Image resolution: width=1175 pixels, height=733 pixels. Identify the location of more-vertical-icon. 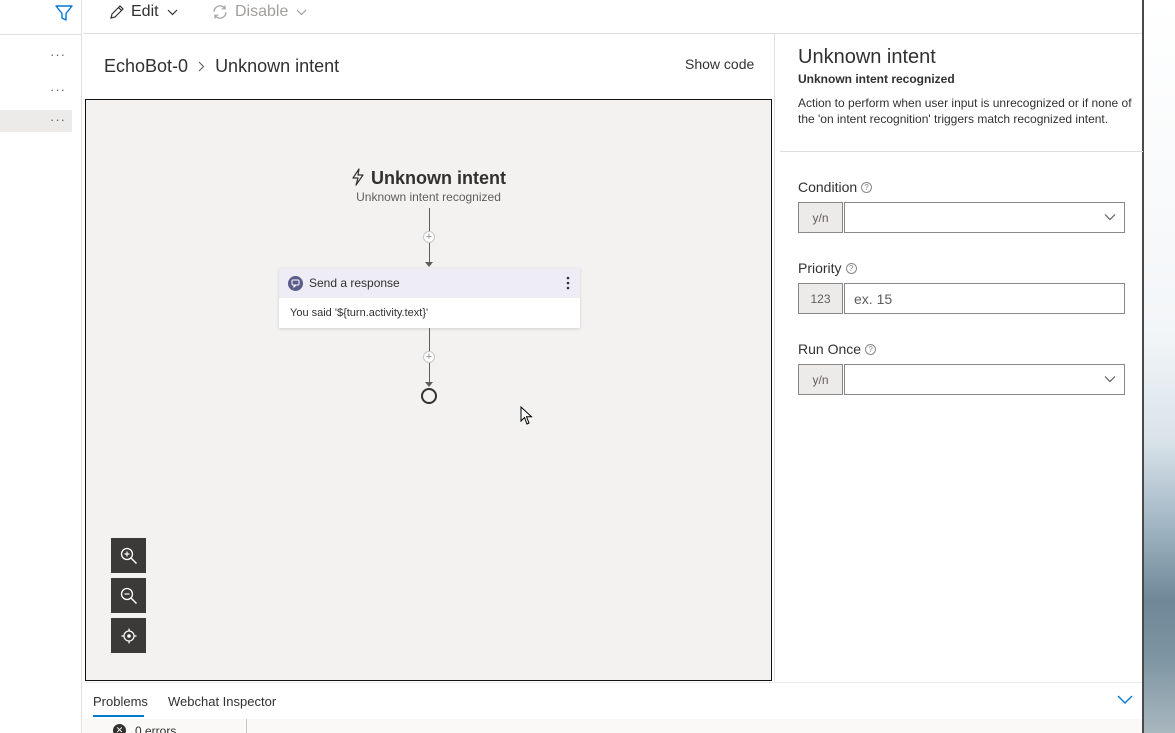
(568, 283).